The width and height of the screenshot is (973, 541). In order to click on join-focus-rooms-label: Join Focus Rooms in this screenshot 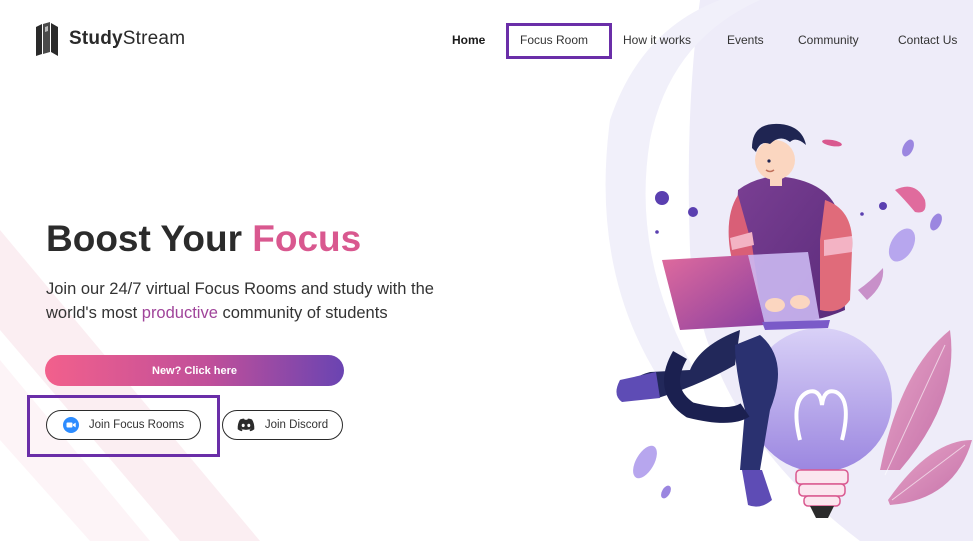, I will do `click(136, 425)`.